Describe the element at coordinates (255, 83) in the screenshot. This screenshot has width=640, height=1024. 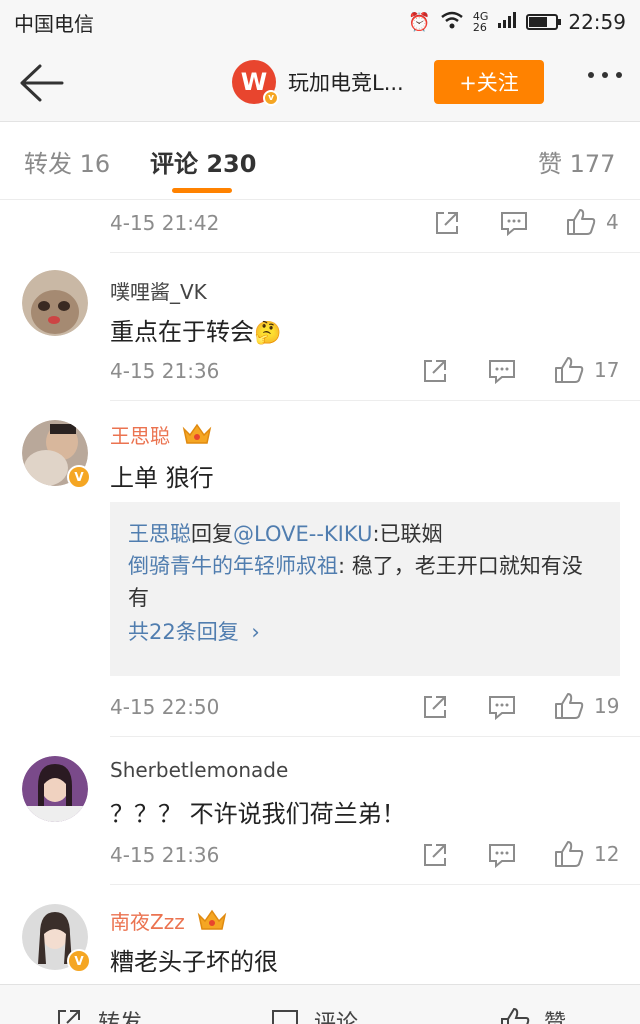
I see `account-logo: W v` at that location.